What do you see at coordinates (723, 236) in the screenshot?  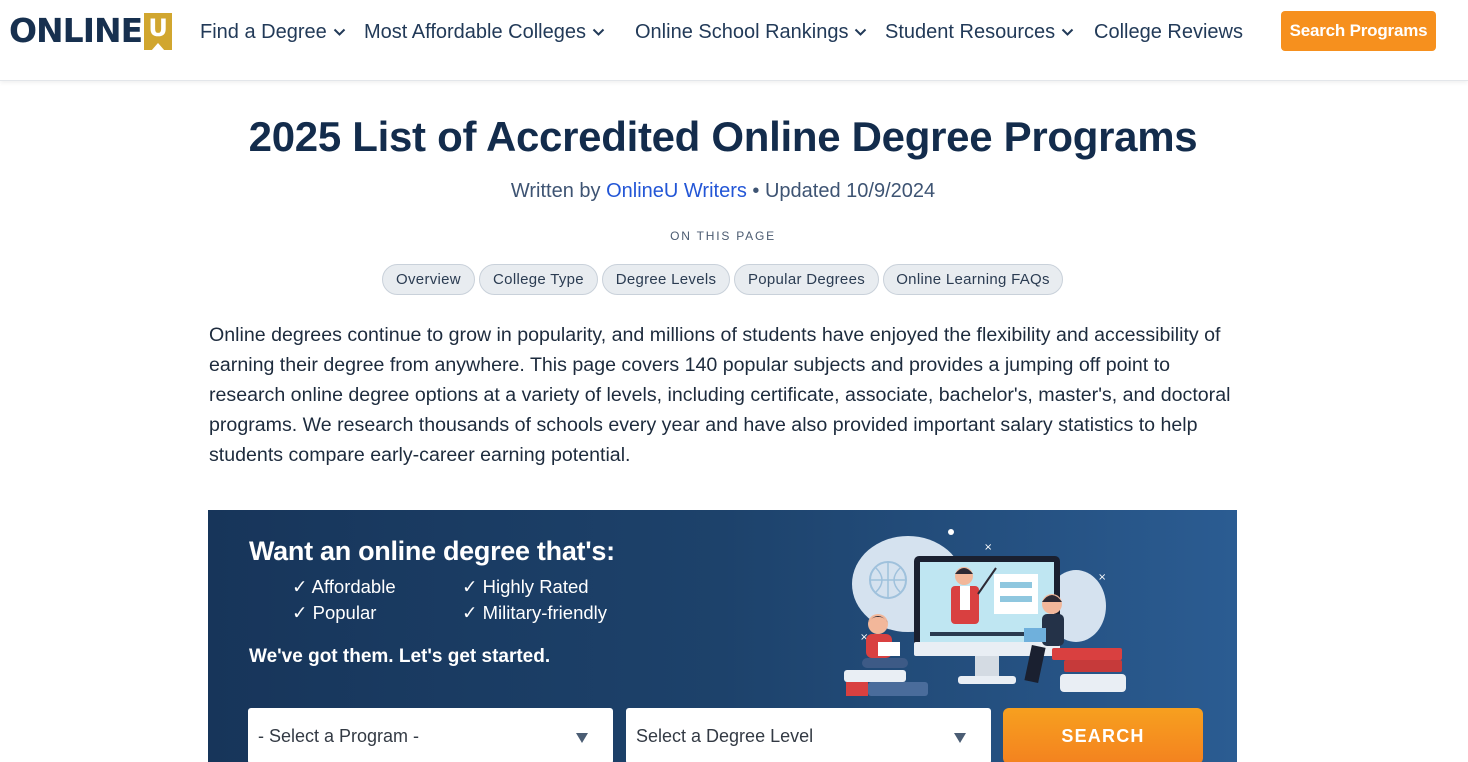 I see `toc-label: ON THIS PAGE` at bounding box center [723, 236].